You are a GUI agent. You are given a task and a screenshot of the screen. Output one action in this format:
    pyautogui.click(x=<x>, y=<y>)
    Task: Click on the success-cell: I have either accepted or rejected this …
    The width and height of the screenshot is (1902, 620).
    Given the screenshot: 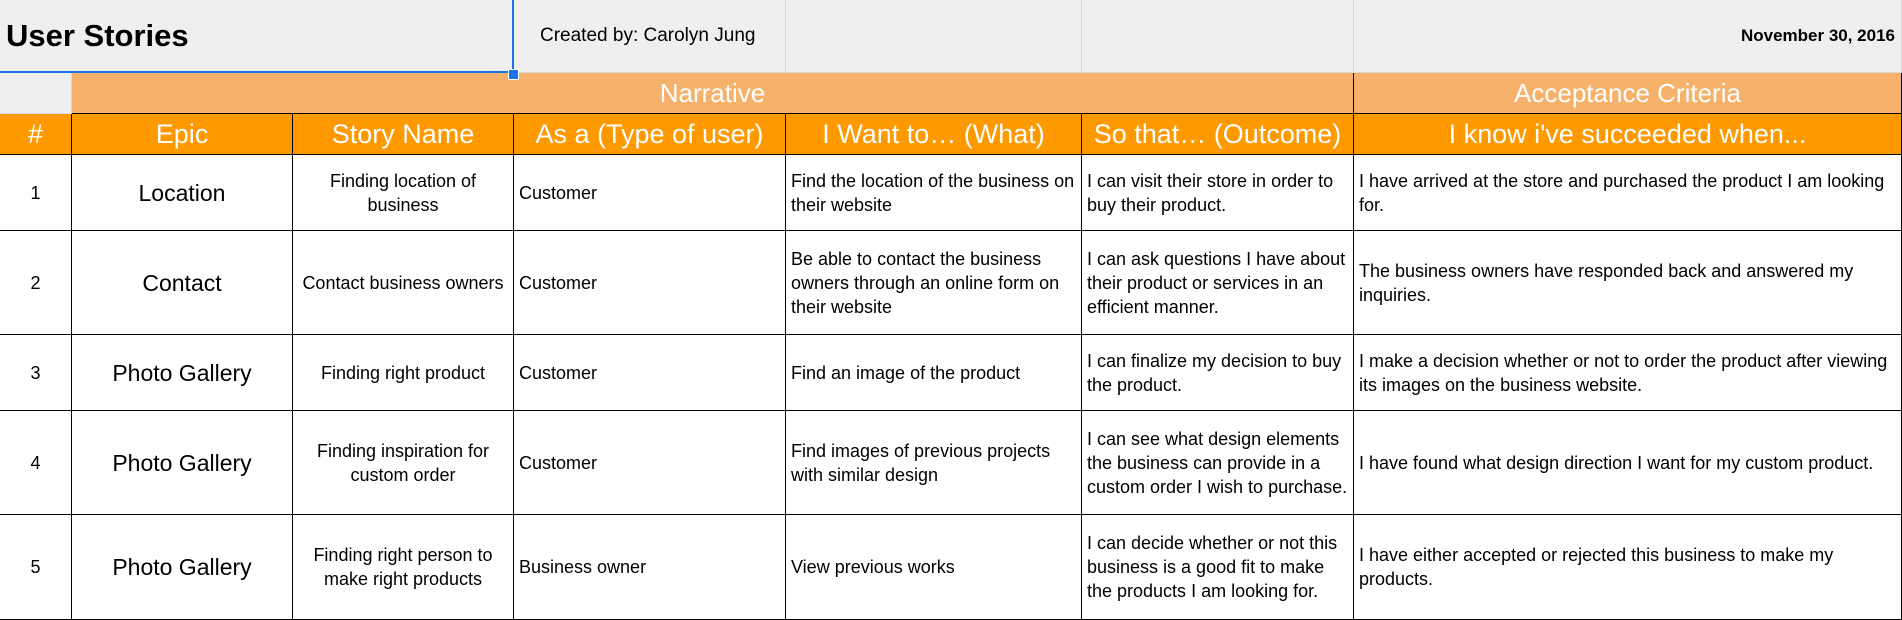 What is the action you would take?
    pyautogui.click(x=1628, y=567)
    